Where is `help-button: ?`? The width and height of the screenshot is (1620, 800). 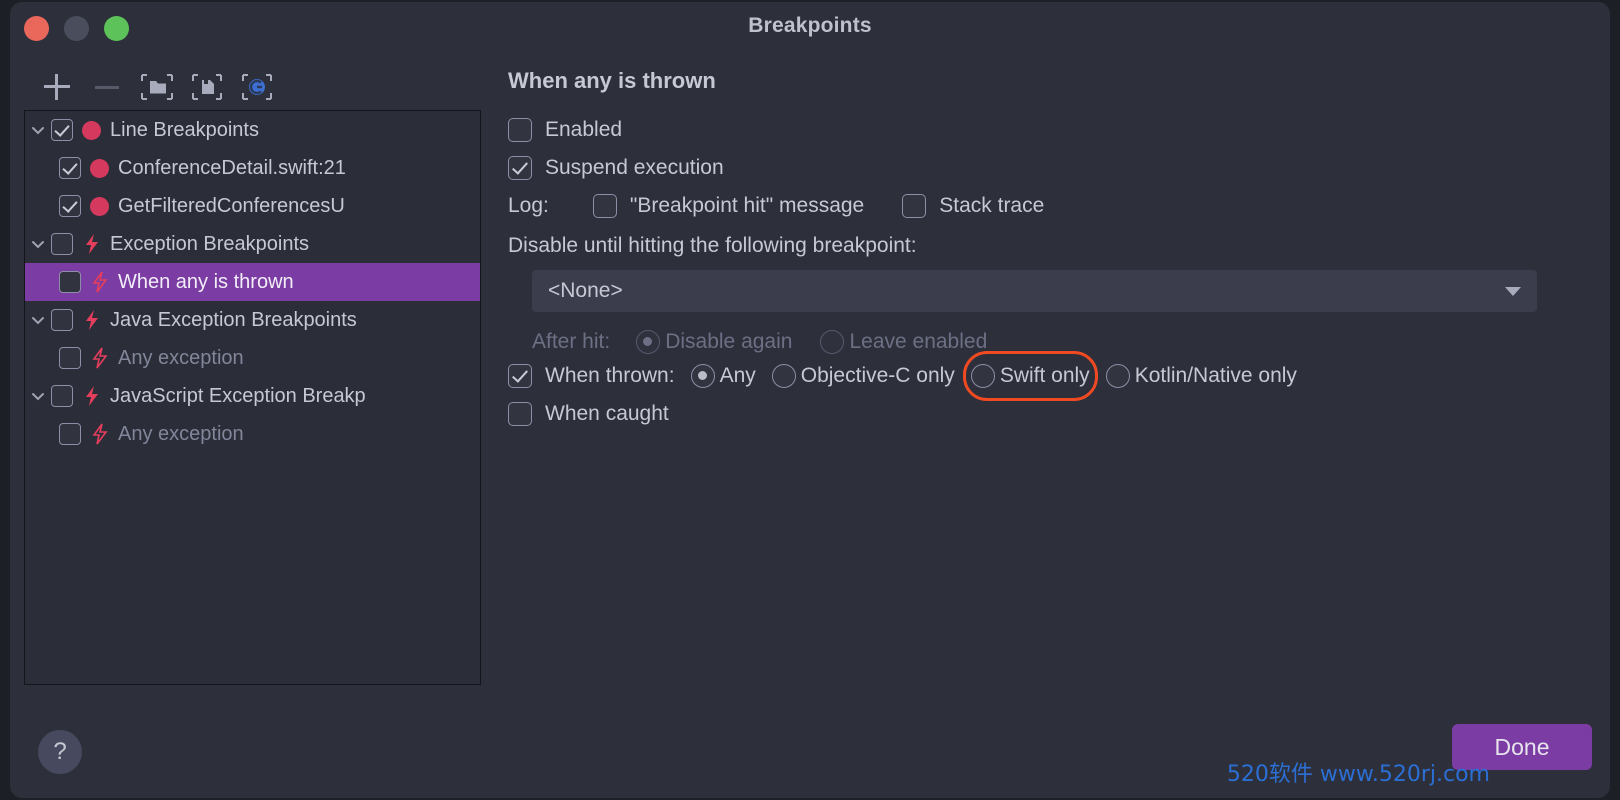 help-button: ? is located at coordinates (60, 752).